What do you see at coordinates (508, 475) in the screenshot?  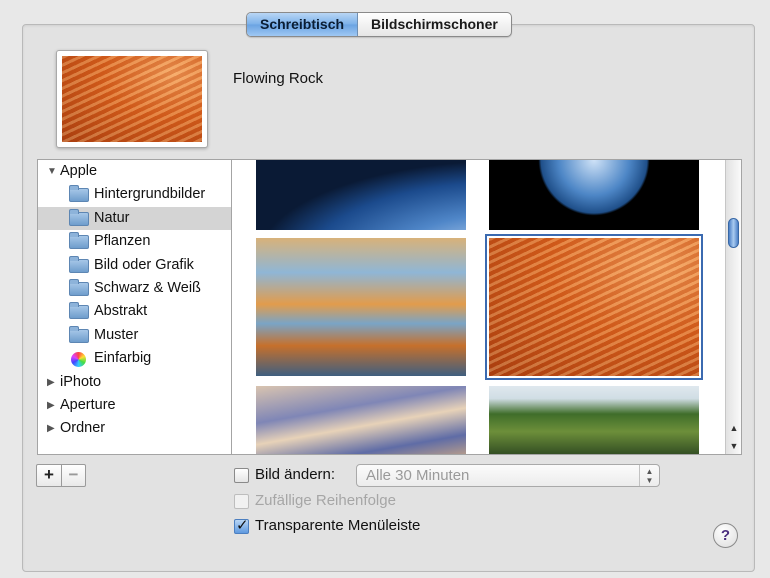 I see `interval-select: Alle 30 Minuten ▲ ▼` at bounding box center [508, 475].